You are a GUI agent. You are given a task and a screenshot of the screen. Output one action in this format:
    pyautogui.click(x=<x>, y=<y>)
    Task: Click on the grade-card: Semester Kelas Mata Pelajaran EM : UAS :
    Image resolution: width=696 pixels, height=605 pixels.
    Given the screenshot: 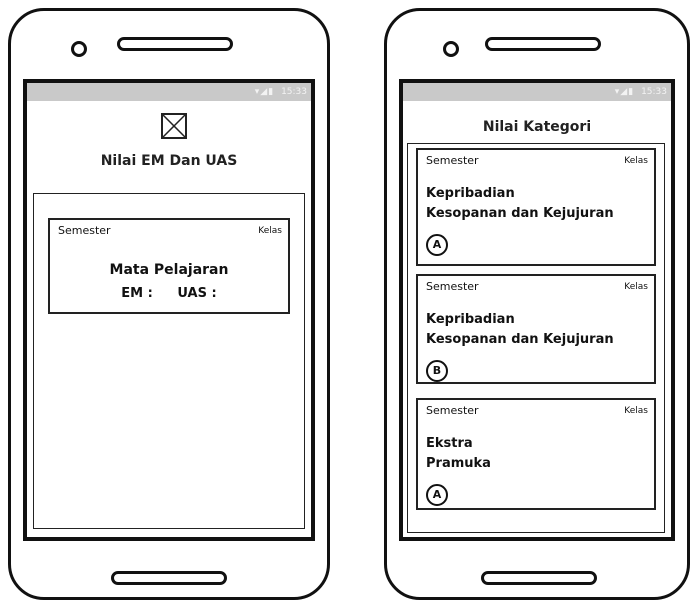 What is the action you would take?
    pyautogui.click(x=169, y=266)
    